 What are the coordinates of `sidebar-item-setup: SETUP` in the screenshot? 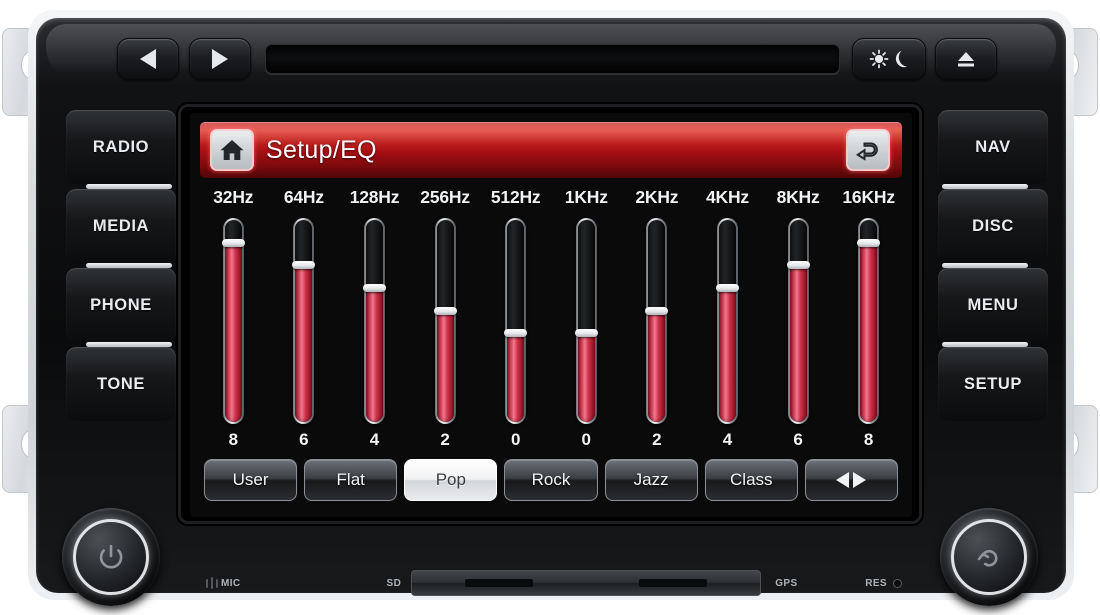 It's located at (993, 384).